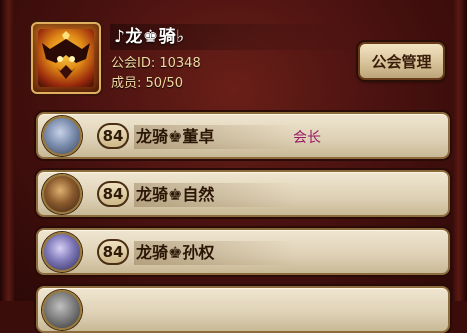  Describe the element at coordinates (243, 309) in the screenshot. I see `member-row` at that location.